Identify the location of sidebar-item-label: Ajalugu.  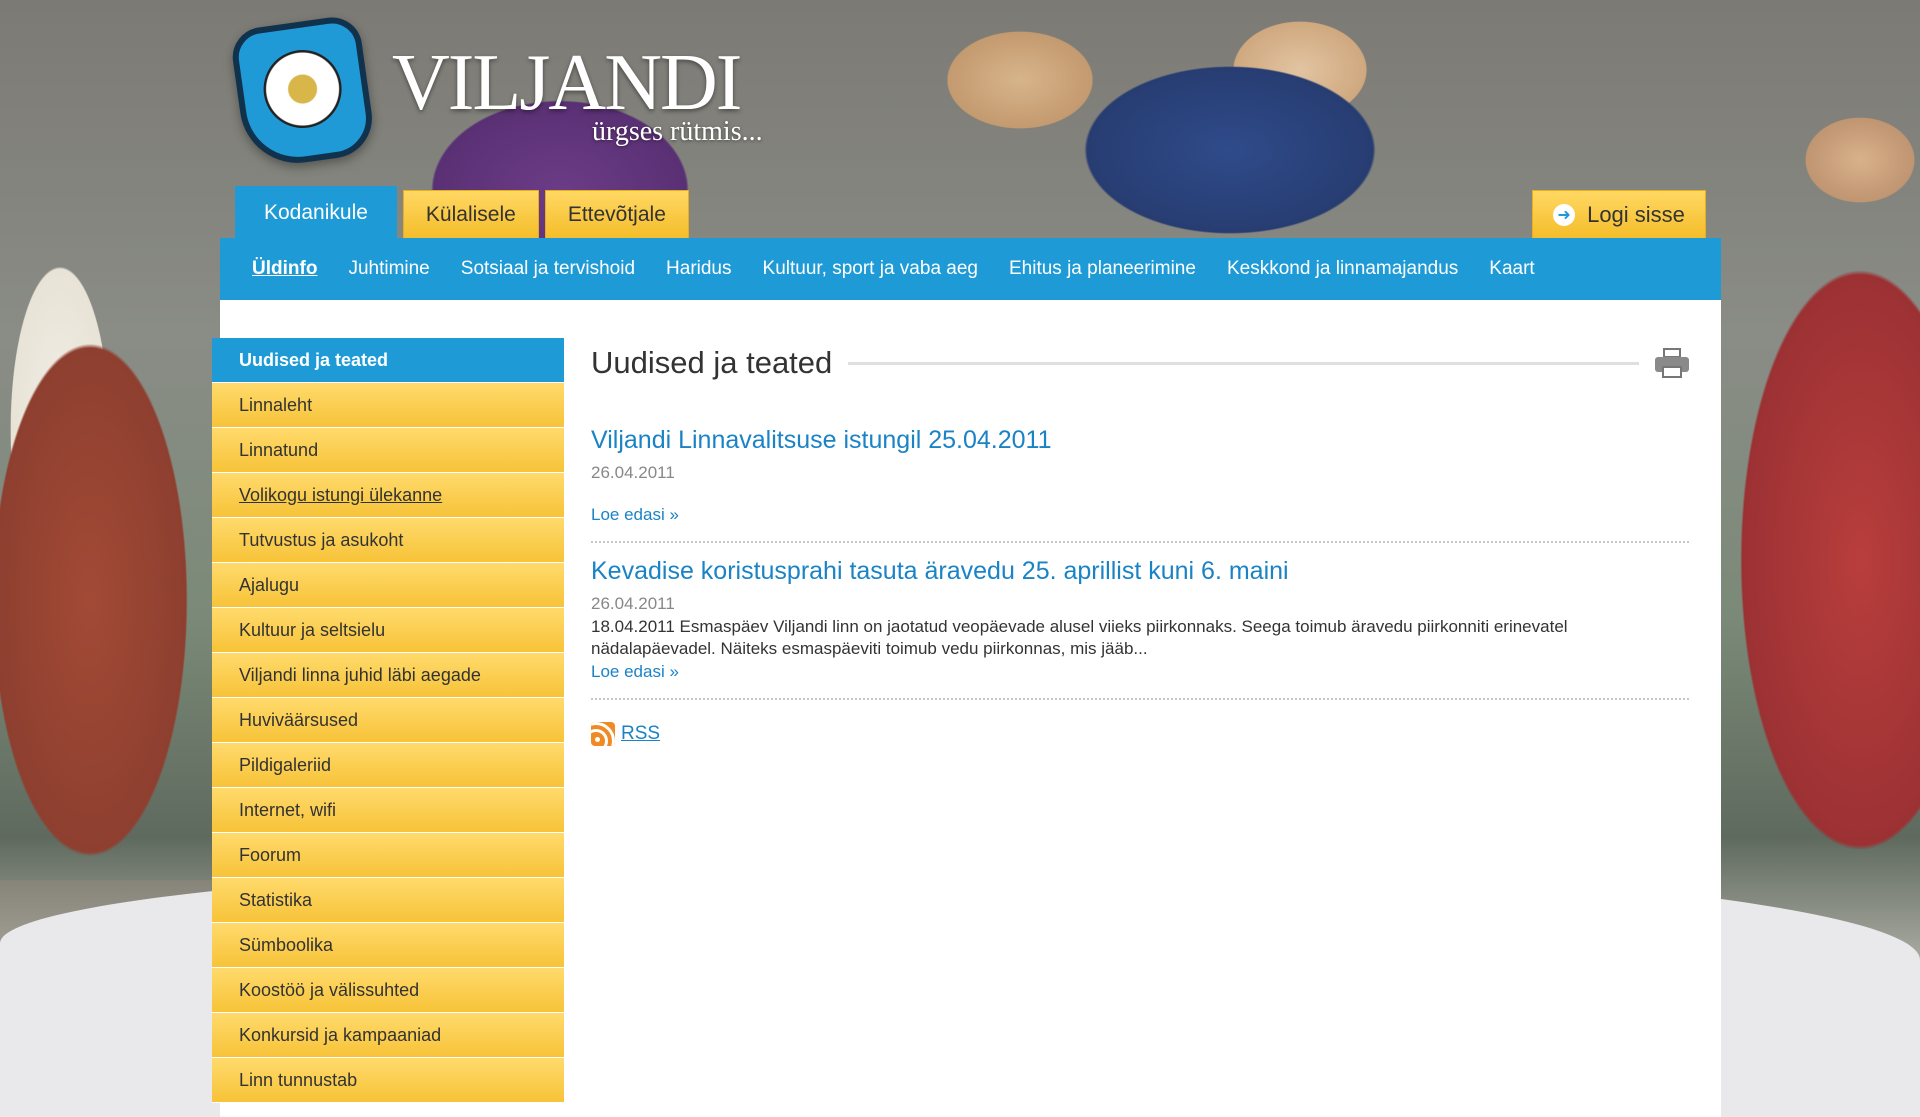
(269, 584).